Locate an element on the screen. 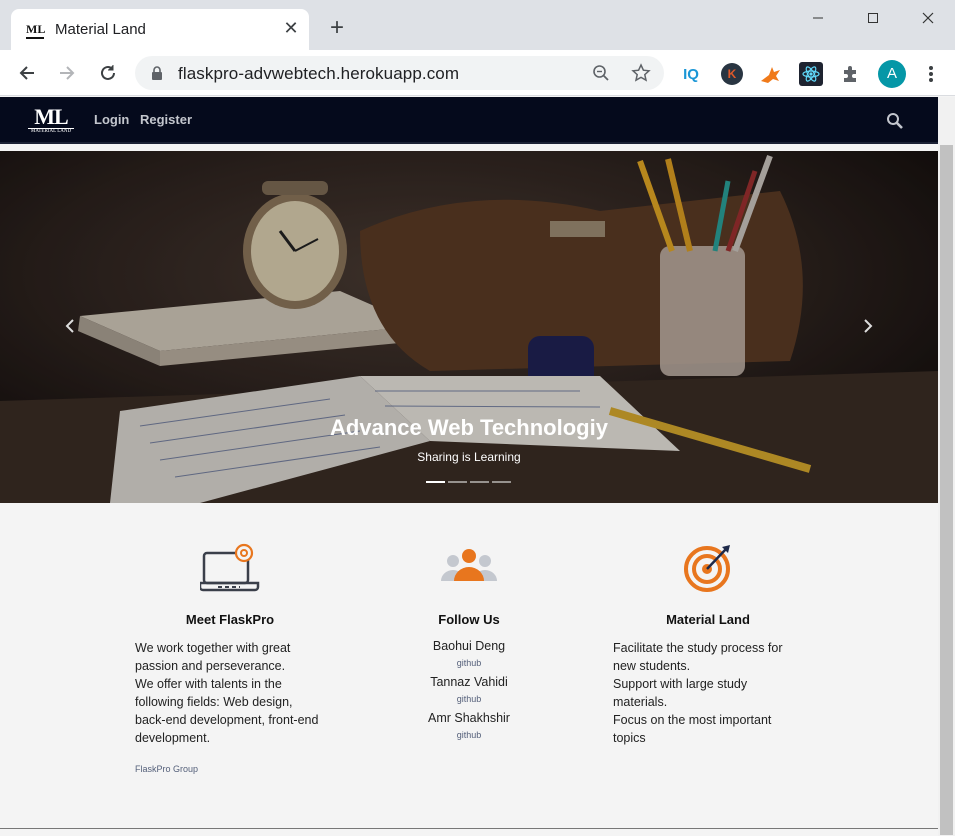 This screenshot has height=836, width=955. reload-button is located at coordinates (108, 73).